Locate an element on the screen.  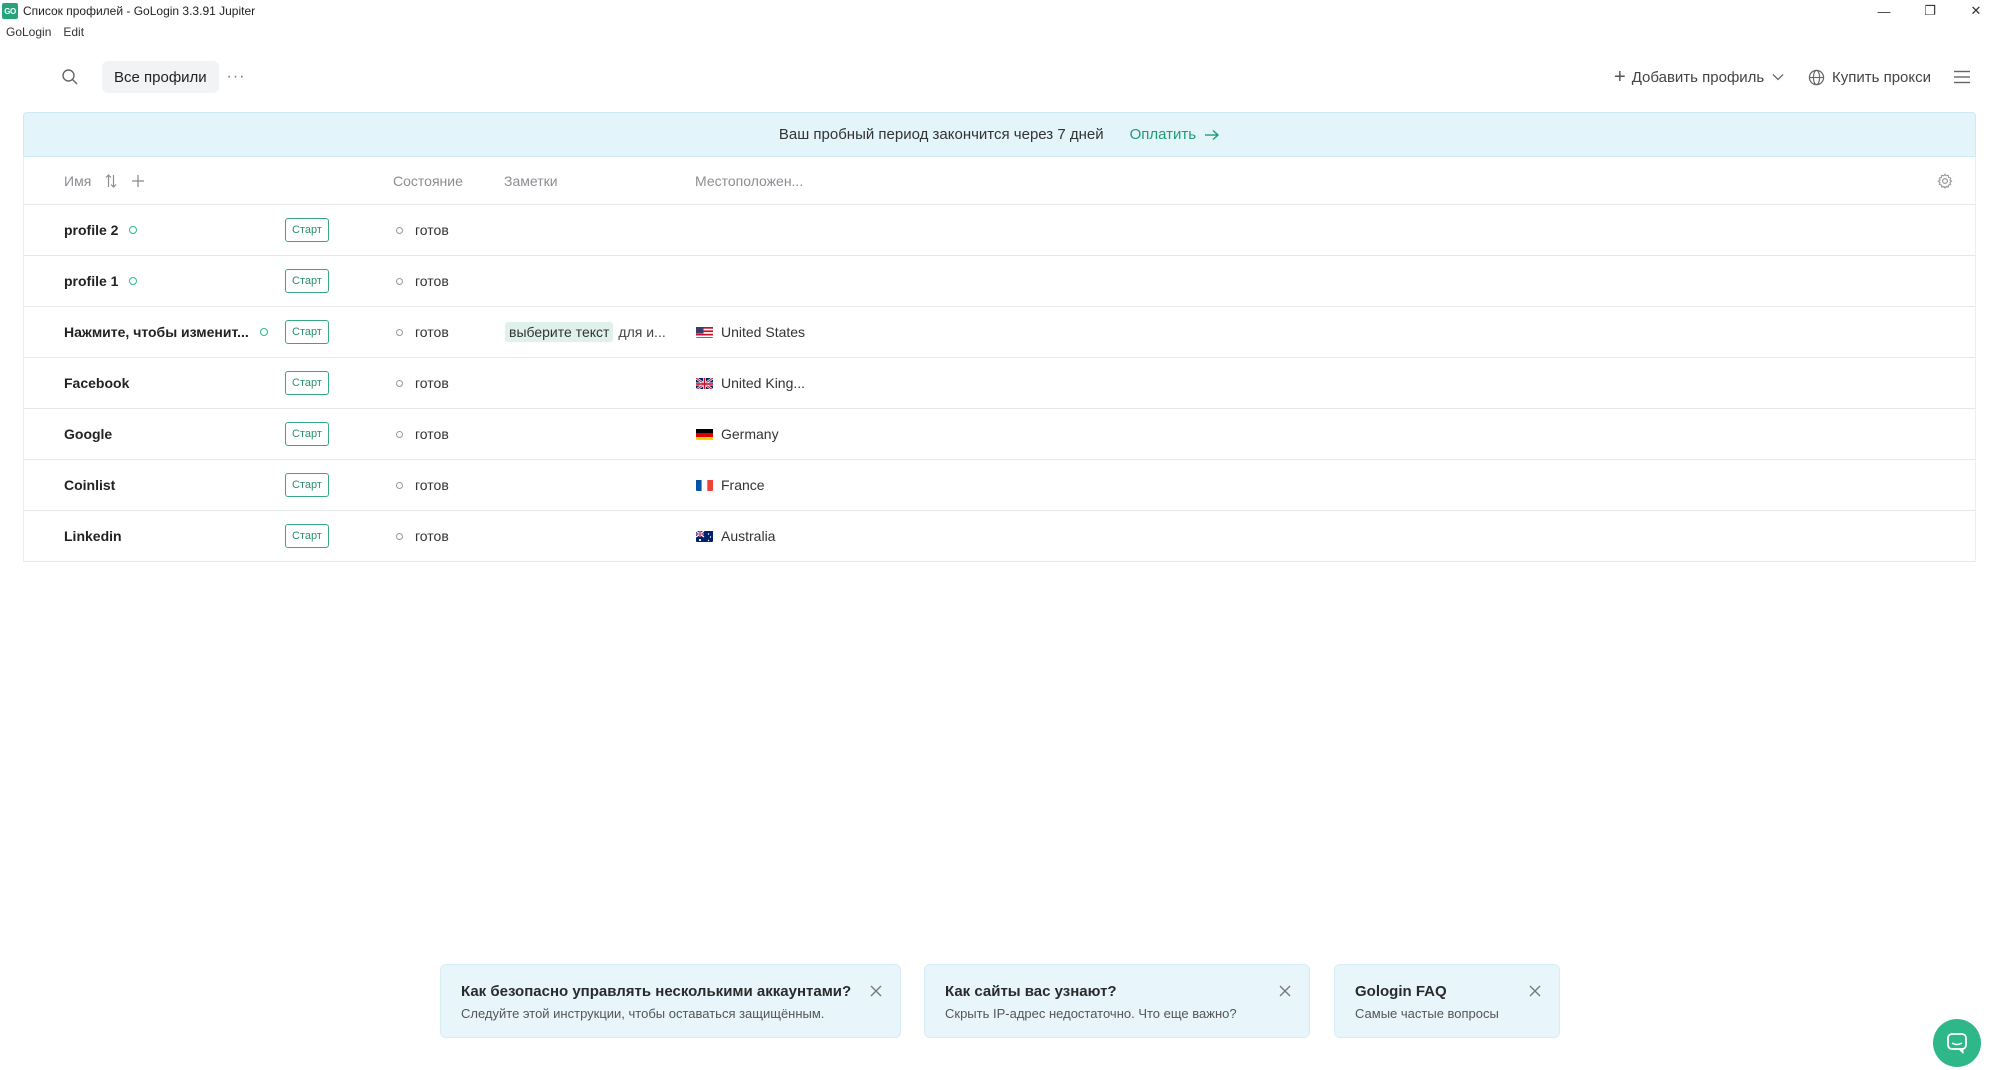
add-column-button is located at coordinates (138, 181).